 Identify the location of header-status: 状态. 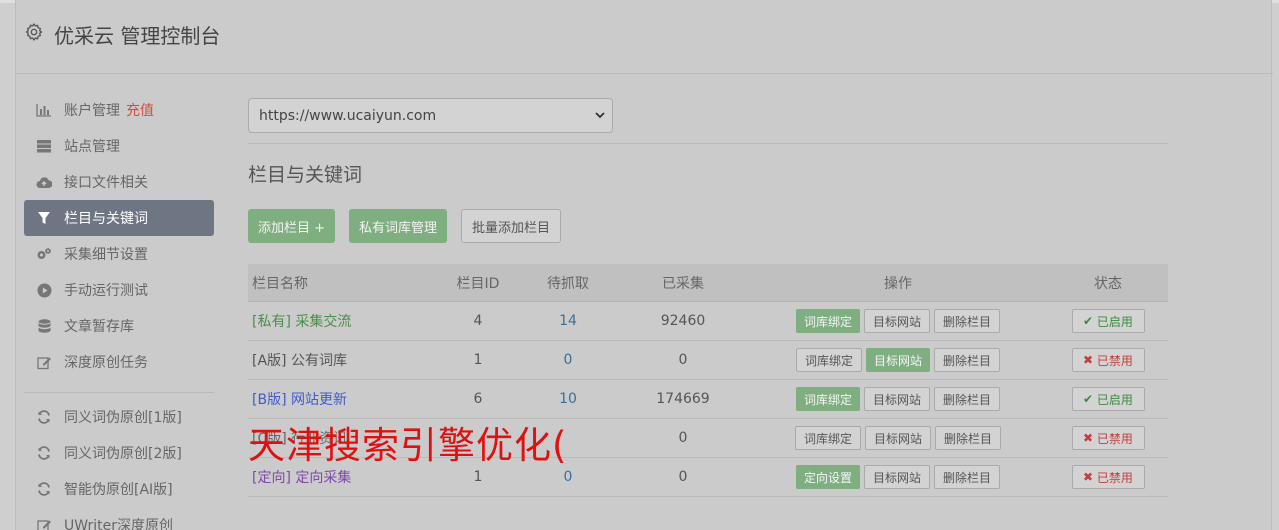
(1108, 283).